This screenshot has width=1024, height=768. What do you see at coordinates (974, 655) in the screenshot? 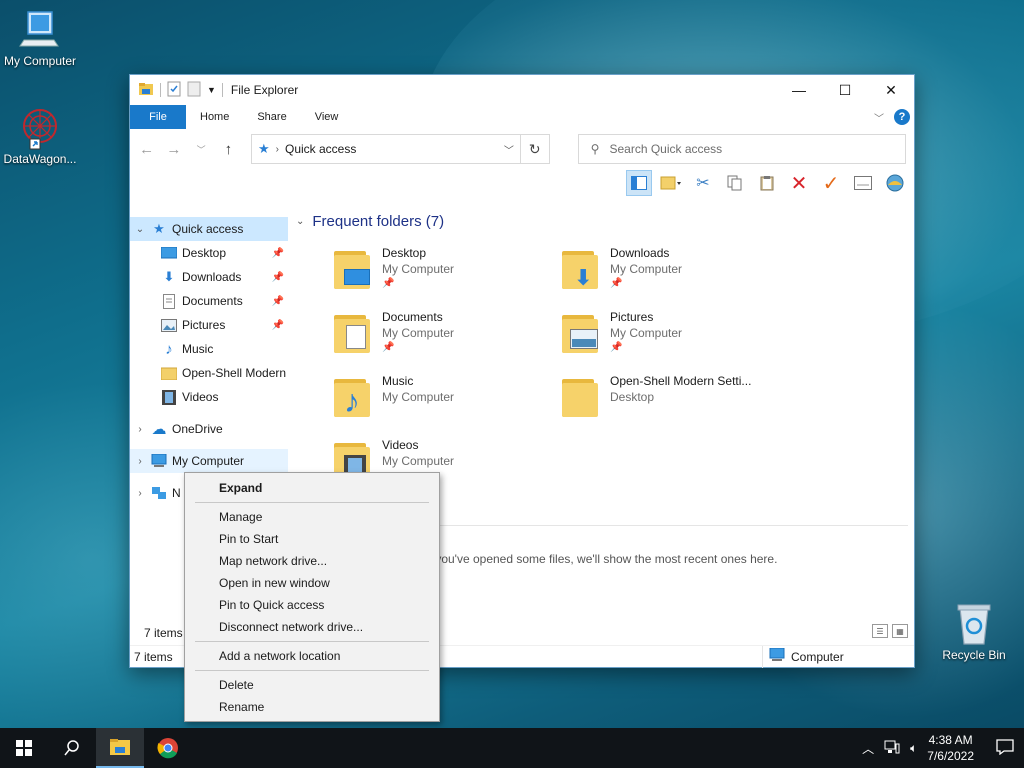
I see `desktop-icon-label: Recycle Bin` at bounding box center [974, 655].